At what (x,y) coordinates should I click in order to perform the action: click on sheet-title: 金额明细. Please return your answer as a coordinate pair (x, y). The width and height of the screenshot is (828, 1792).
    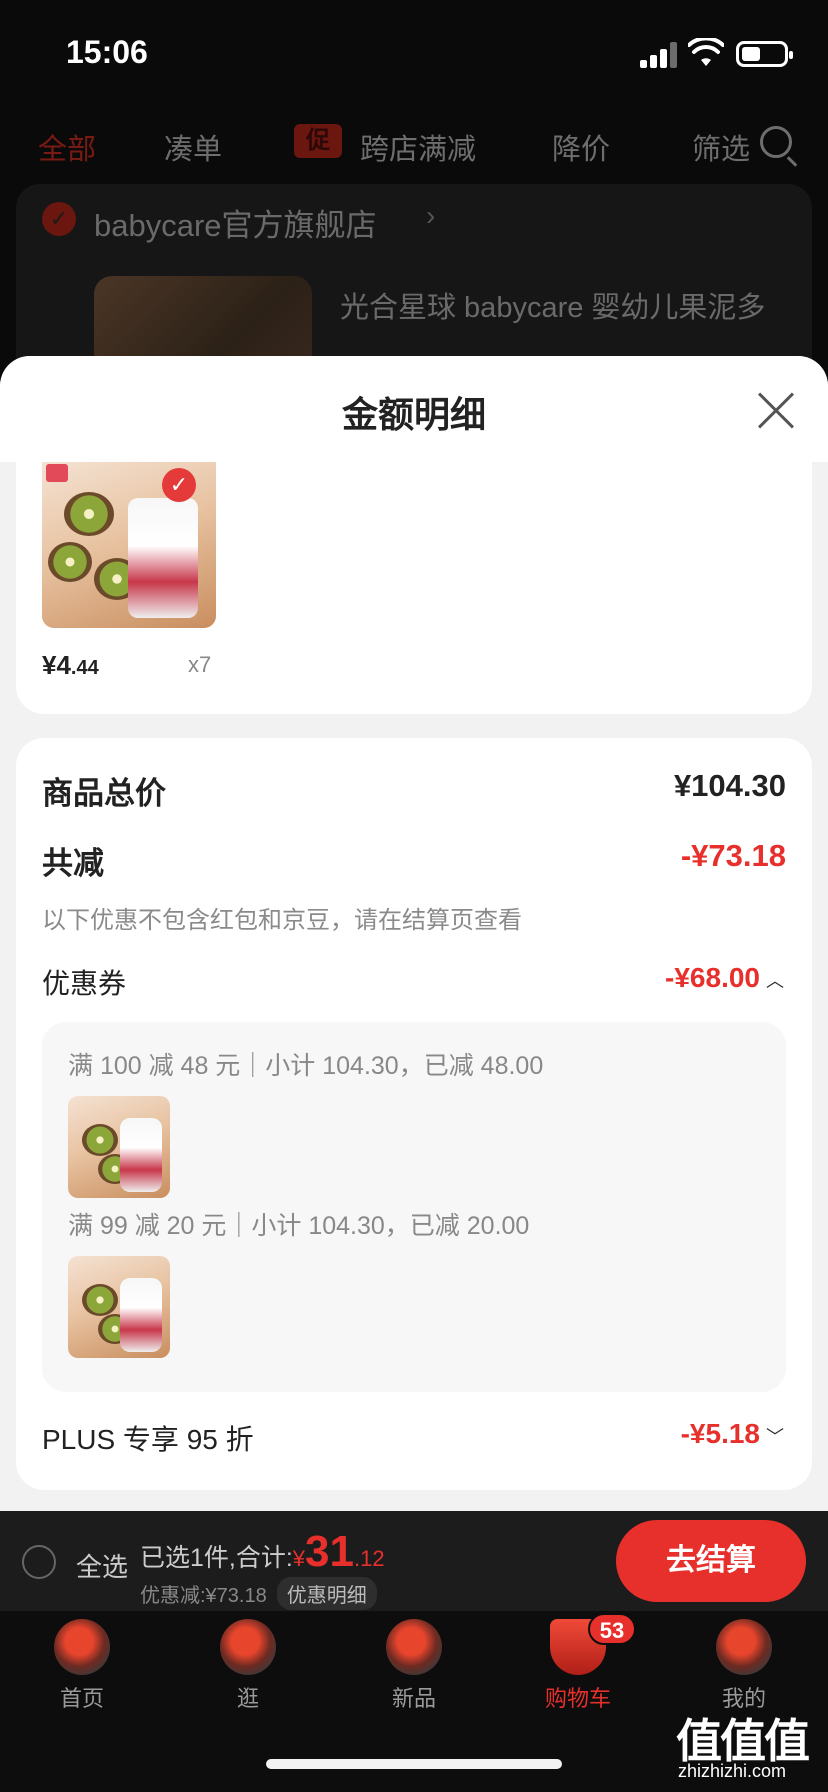
    Looking at the image, I should click on (413, 414).